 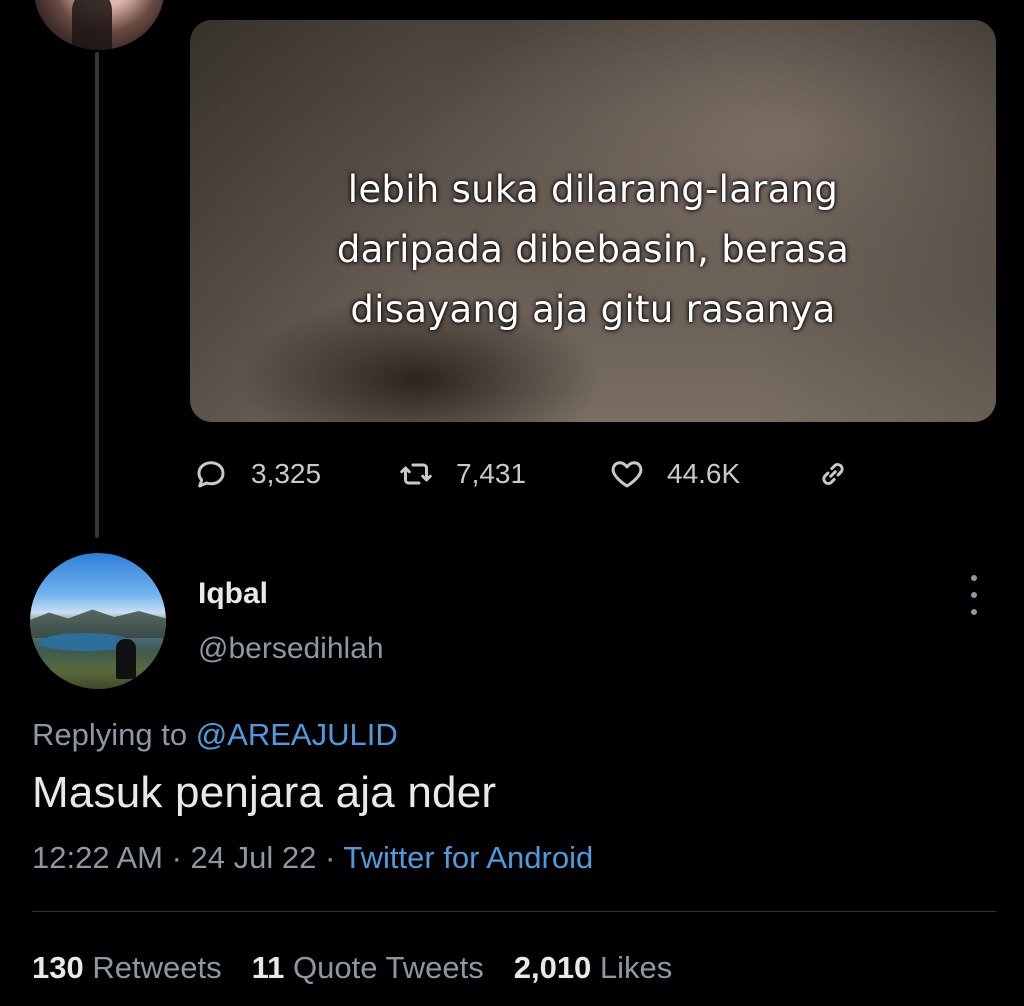 What do you see at coordinates (636, 967) in the screenshot?
I see `likes-label: Likes` at bounding box center [636, 967].